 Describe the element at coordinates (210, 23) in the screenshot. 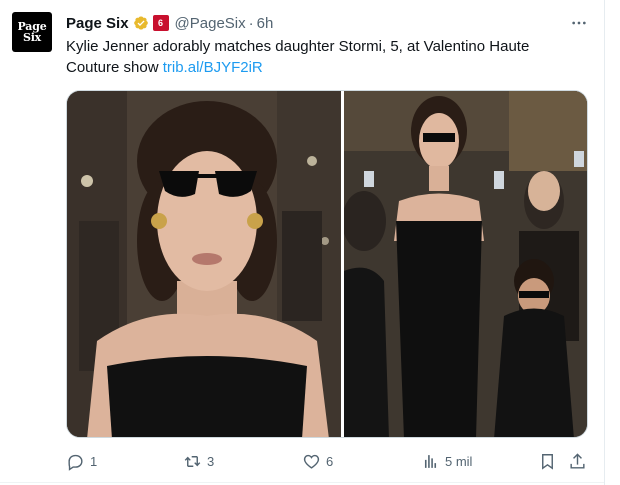

I see `handle: @PageSix` at that location.